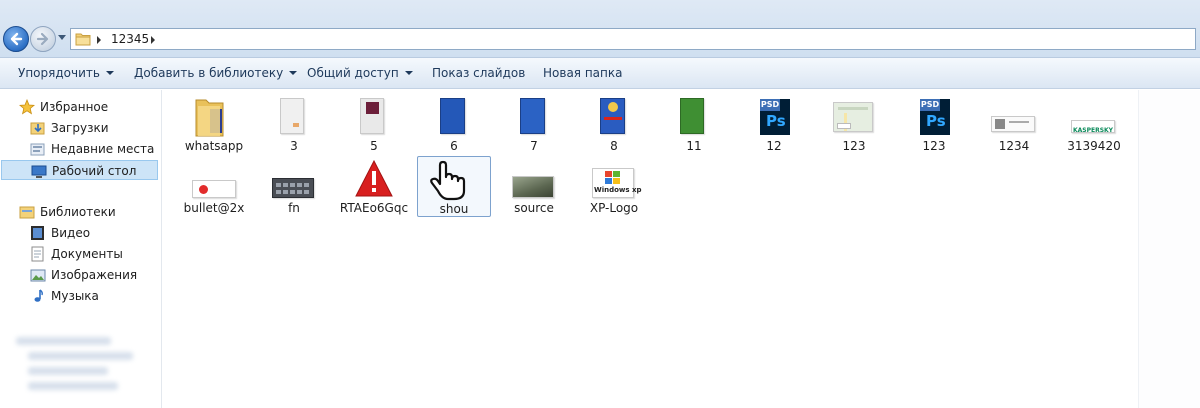  Describe the element at coordinates (534, 146) in the screenshot. I see `file-name: 7` at that location.